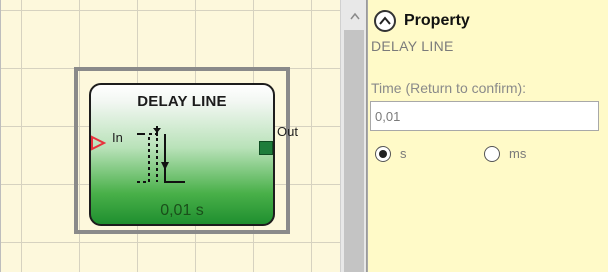 The height and width of the screenshot is (272, 608). I want to click on input-port-label: In, so click(117, 137).